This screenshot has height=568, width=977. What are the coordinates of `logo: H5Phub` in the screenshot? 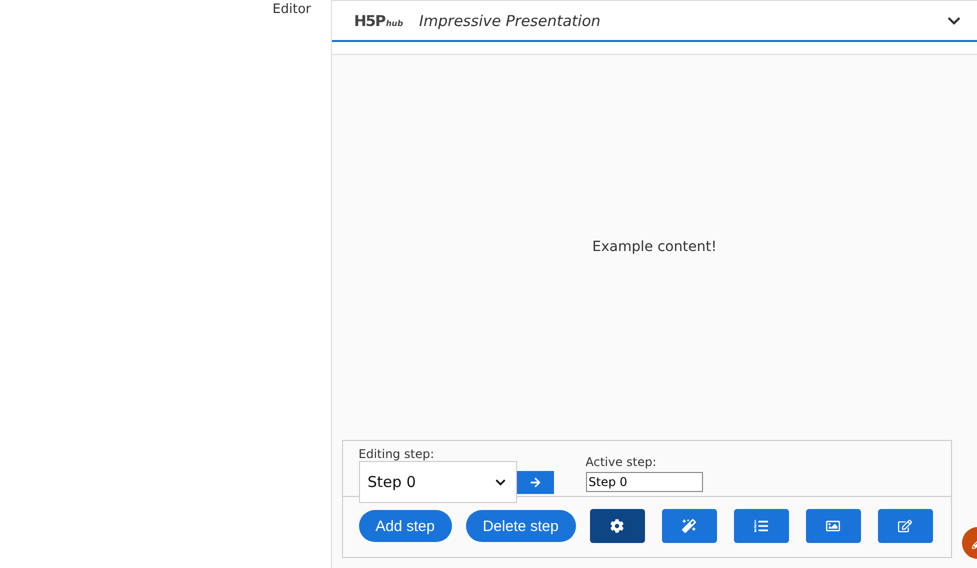 It's located at (379, 21).